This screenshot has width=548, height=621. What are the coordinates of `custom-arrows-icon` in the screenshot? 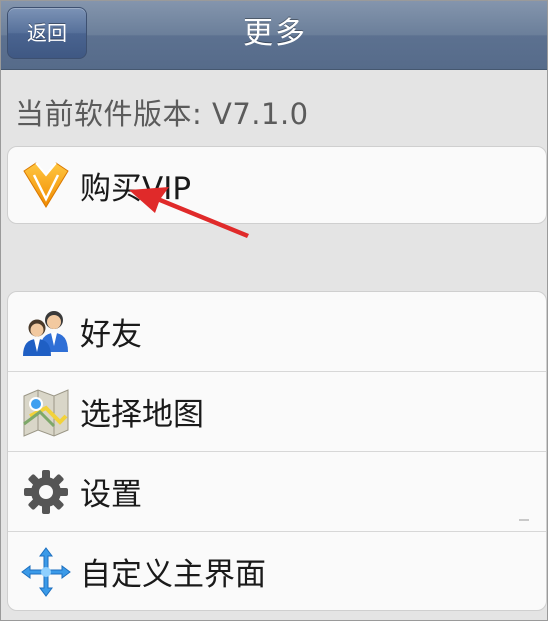 It's located at (46, 572).